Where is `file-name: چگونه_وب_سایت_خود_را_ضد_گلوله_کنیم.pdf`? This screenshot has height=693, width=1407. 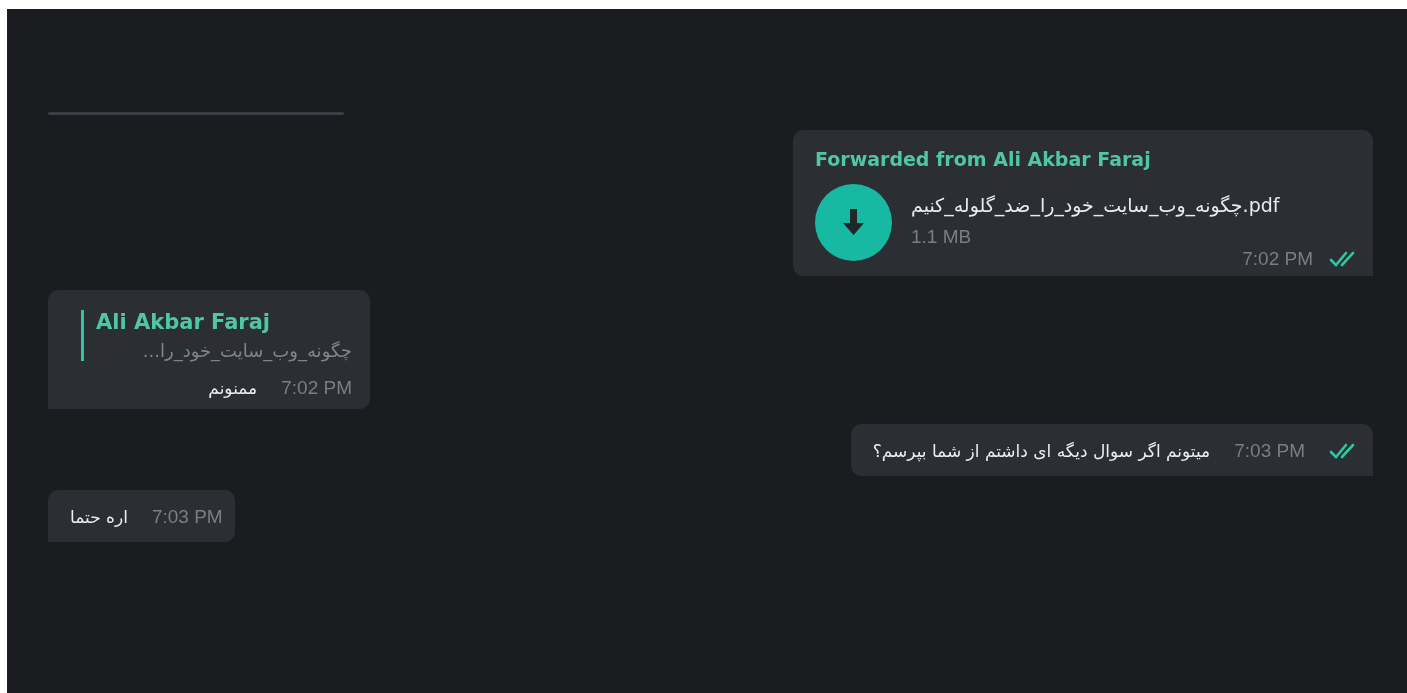
file-name: چگونه_وب_سایت_خود_را_ضد_گلوله_کنیم.pdf is located at coordinates (1096, 205).